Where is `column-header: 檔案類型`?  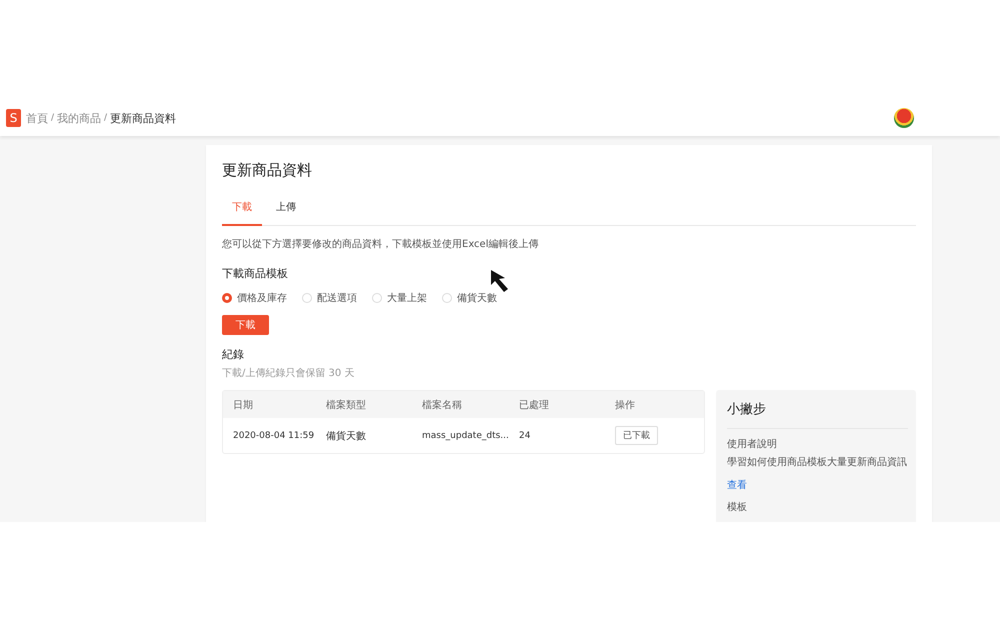
column-header: 檔案類型 is located at coordinates (346, 405).